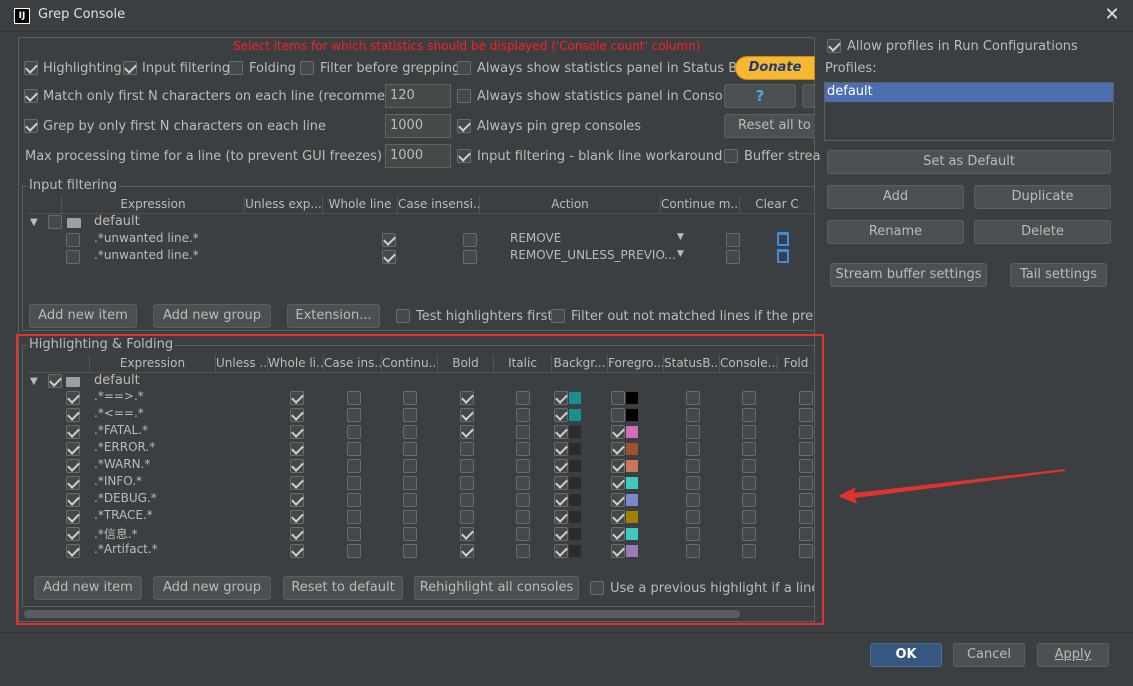 The width and height of the screenshot is (1133, 686). Describe the element at coordinates (464, 96) in the screenshot. I see `always-console-checkbox` at that location.